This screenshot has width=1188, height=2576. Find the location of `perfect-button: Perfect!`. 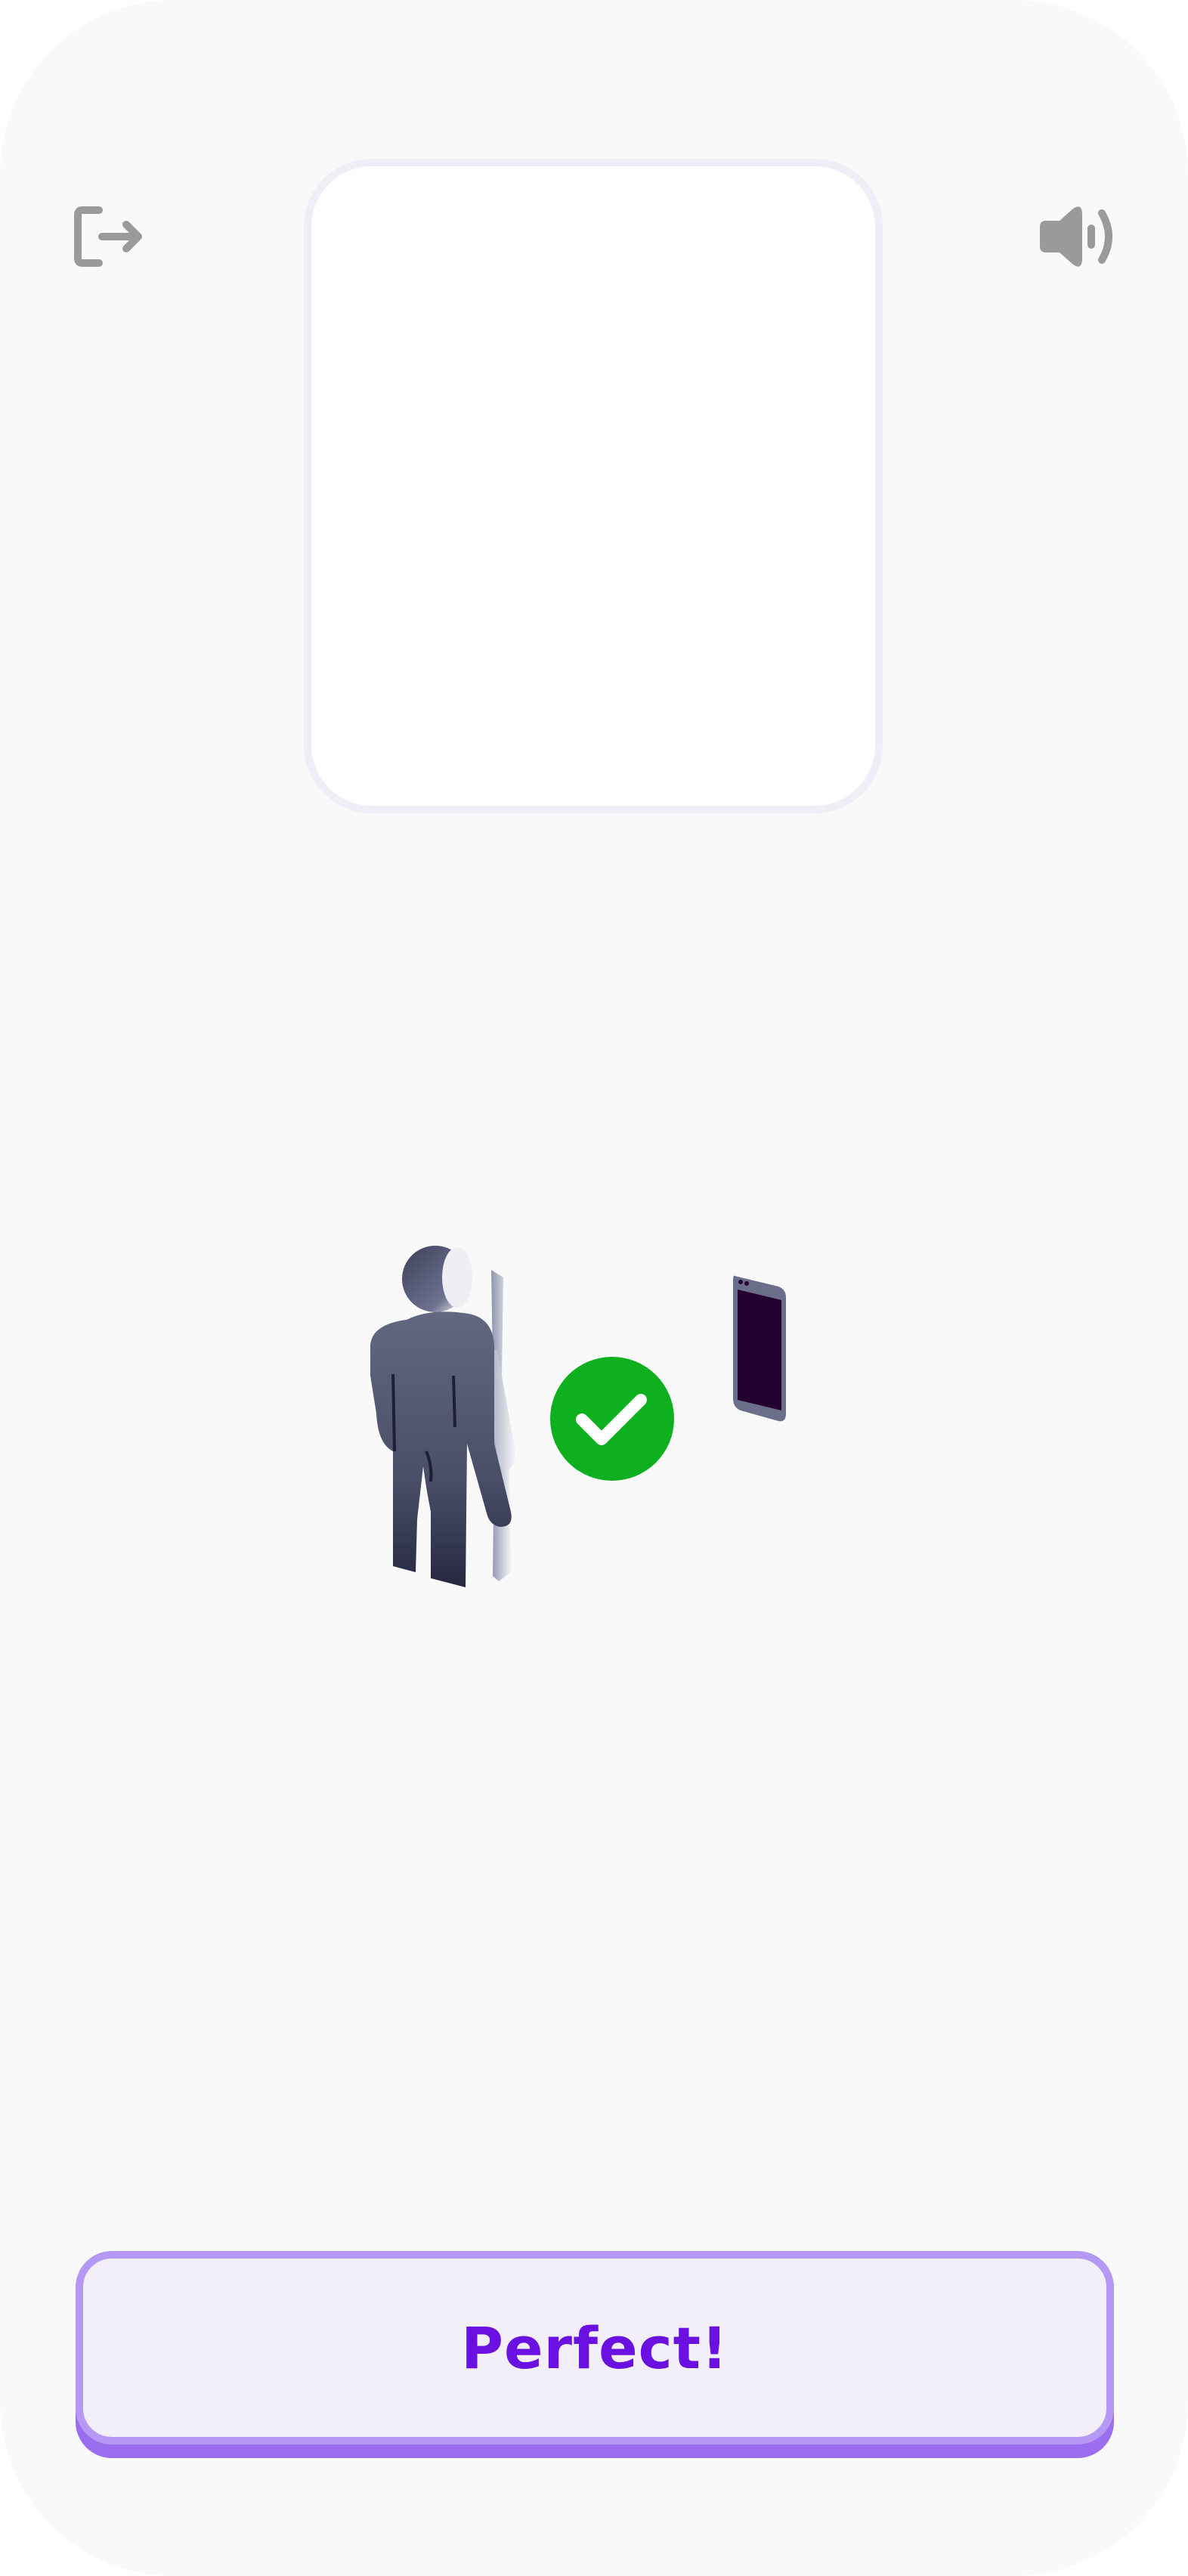

perfect-button: Perfect! is located at coordinates (595, 2347).